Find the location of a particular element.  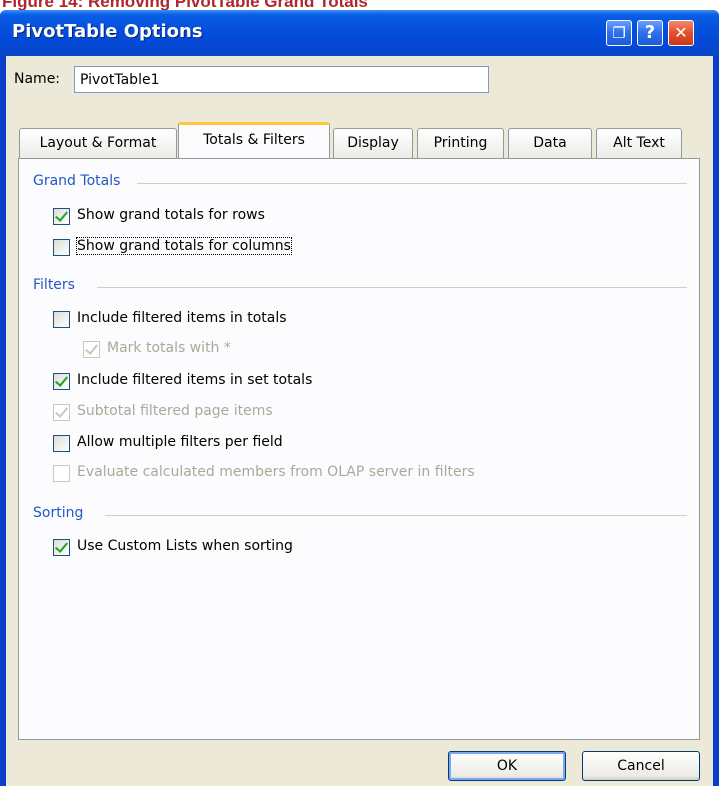

checkbox-label-multiple-filters: Allow multiple filters per field is located at coordinates (180, 442).